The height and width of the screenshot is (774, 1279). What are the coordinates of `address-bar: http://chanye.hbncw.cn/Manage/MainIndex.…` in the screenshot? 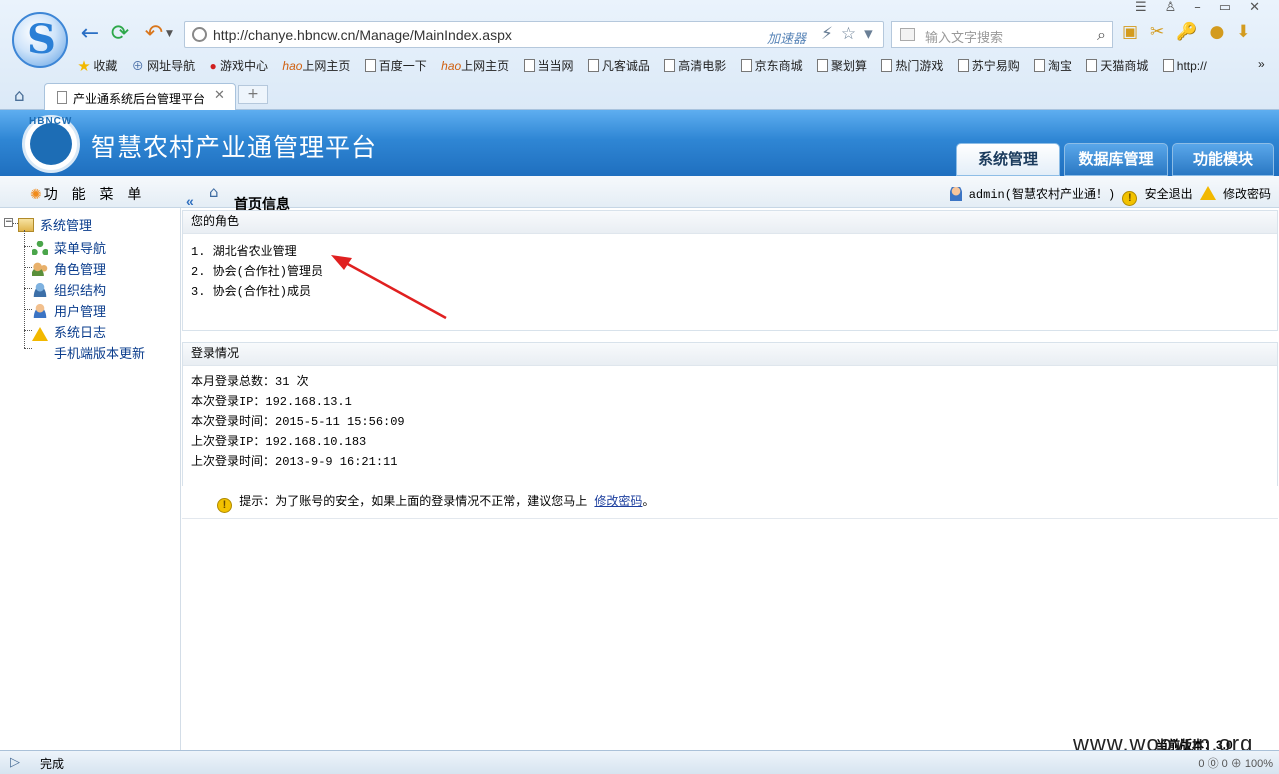 It's located at (534, 34).